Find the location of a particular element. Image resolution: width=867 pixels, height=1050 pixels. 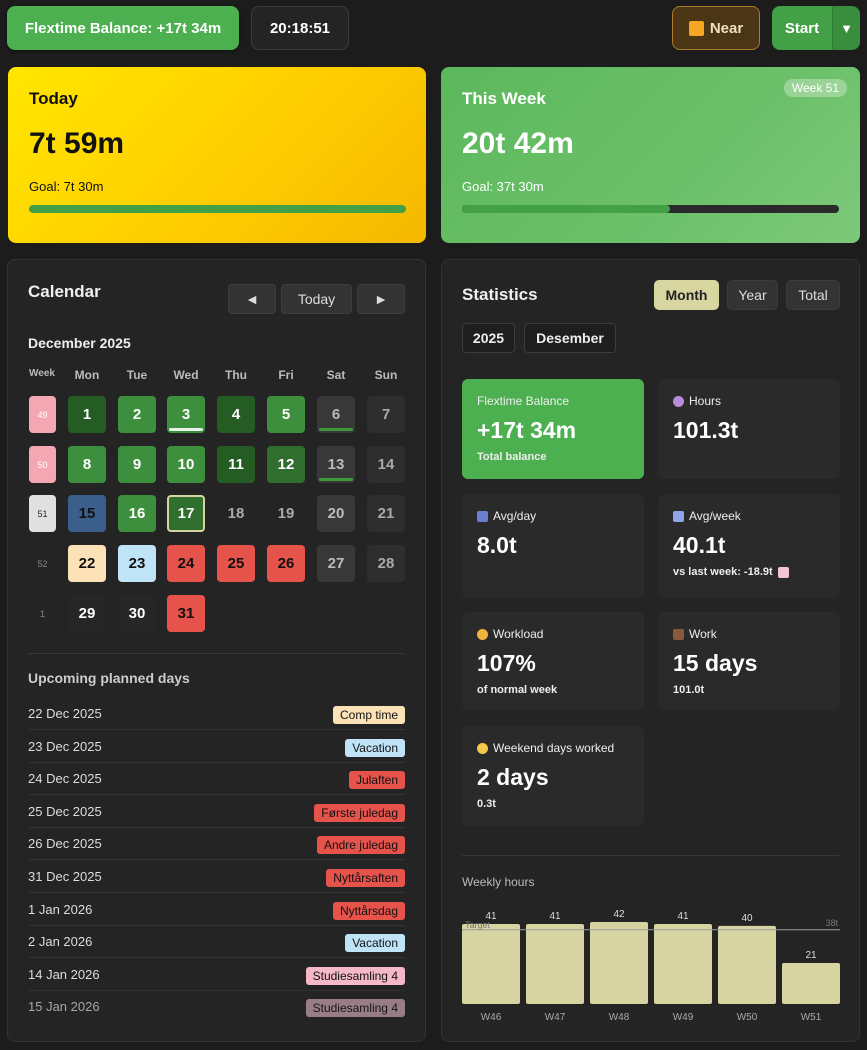

briefcase-icon is located at coordinates (678, 634).